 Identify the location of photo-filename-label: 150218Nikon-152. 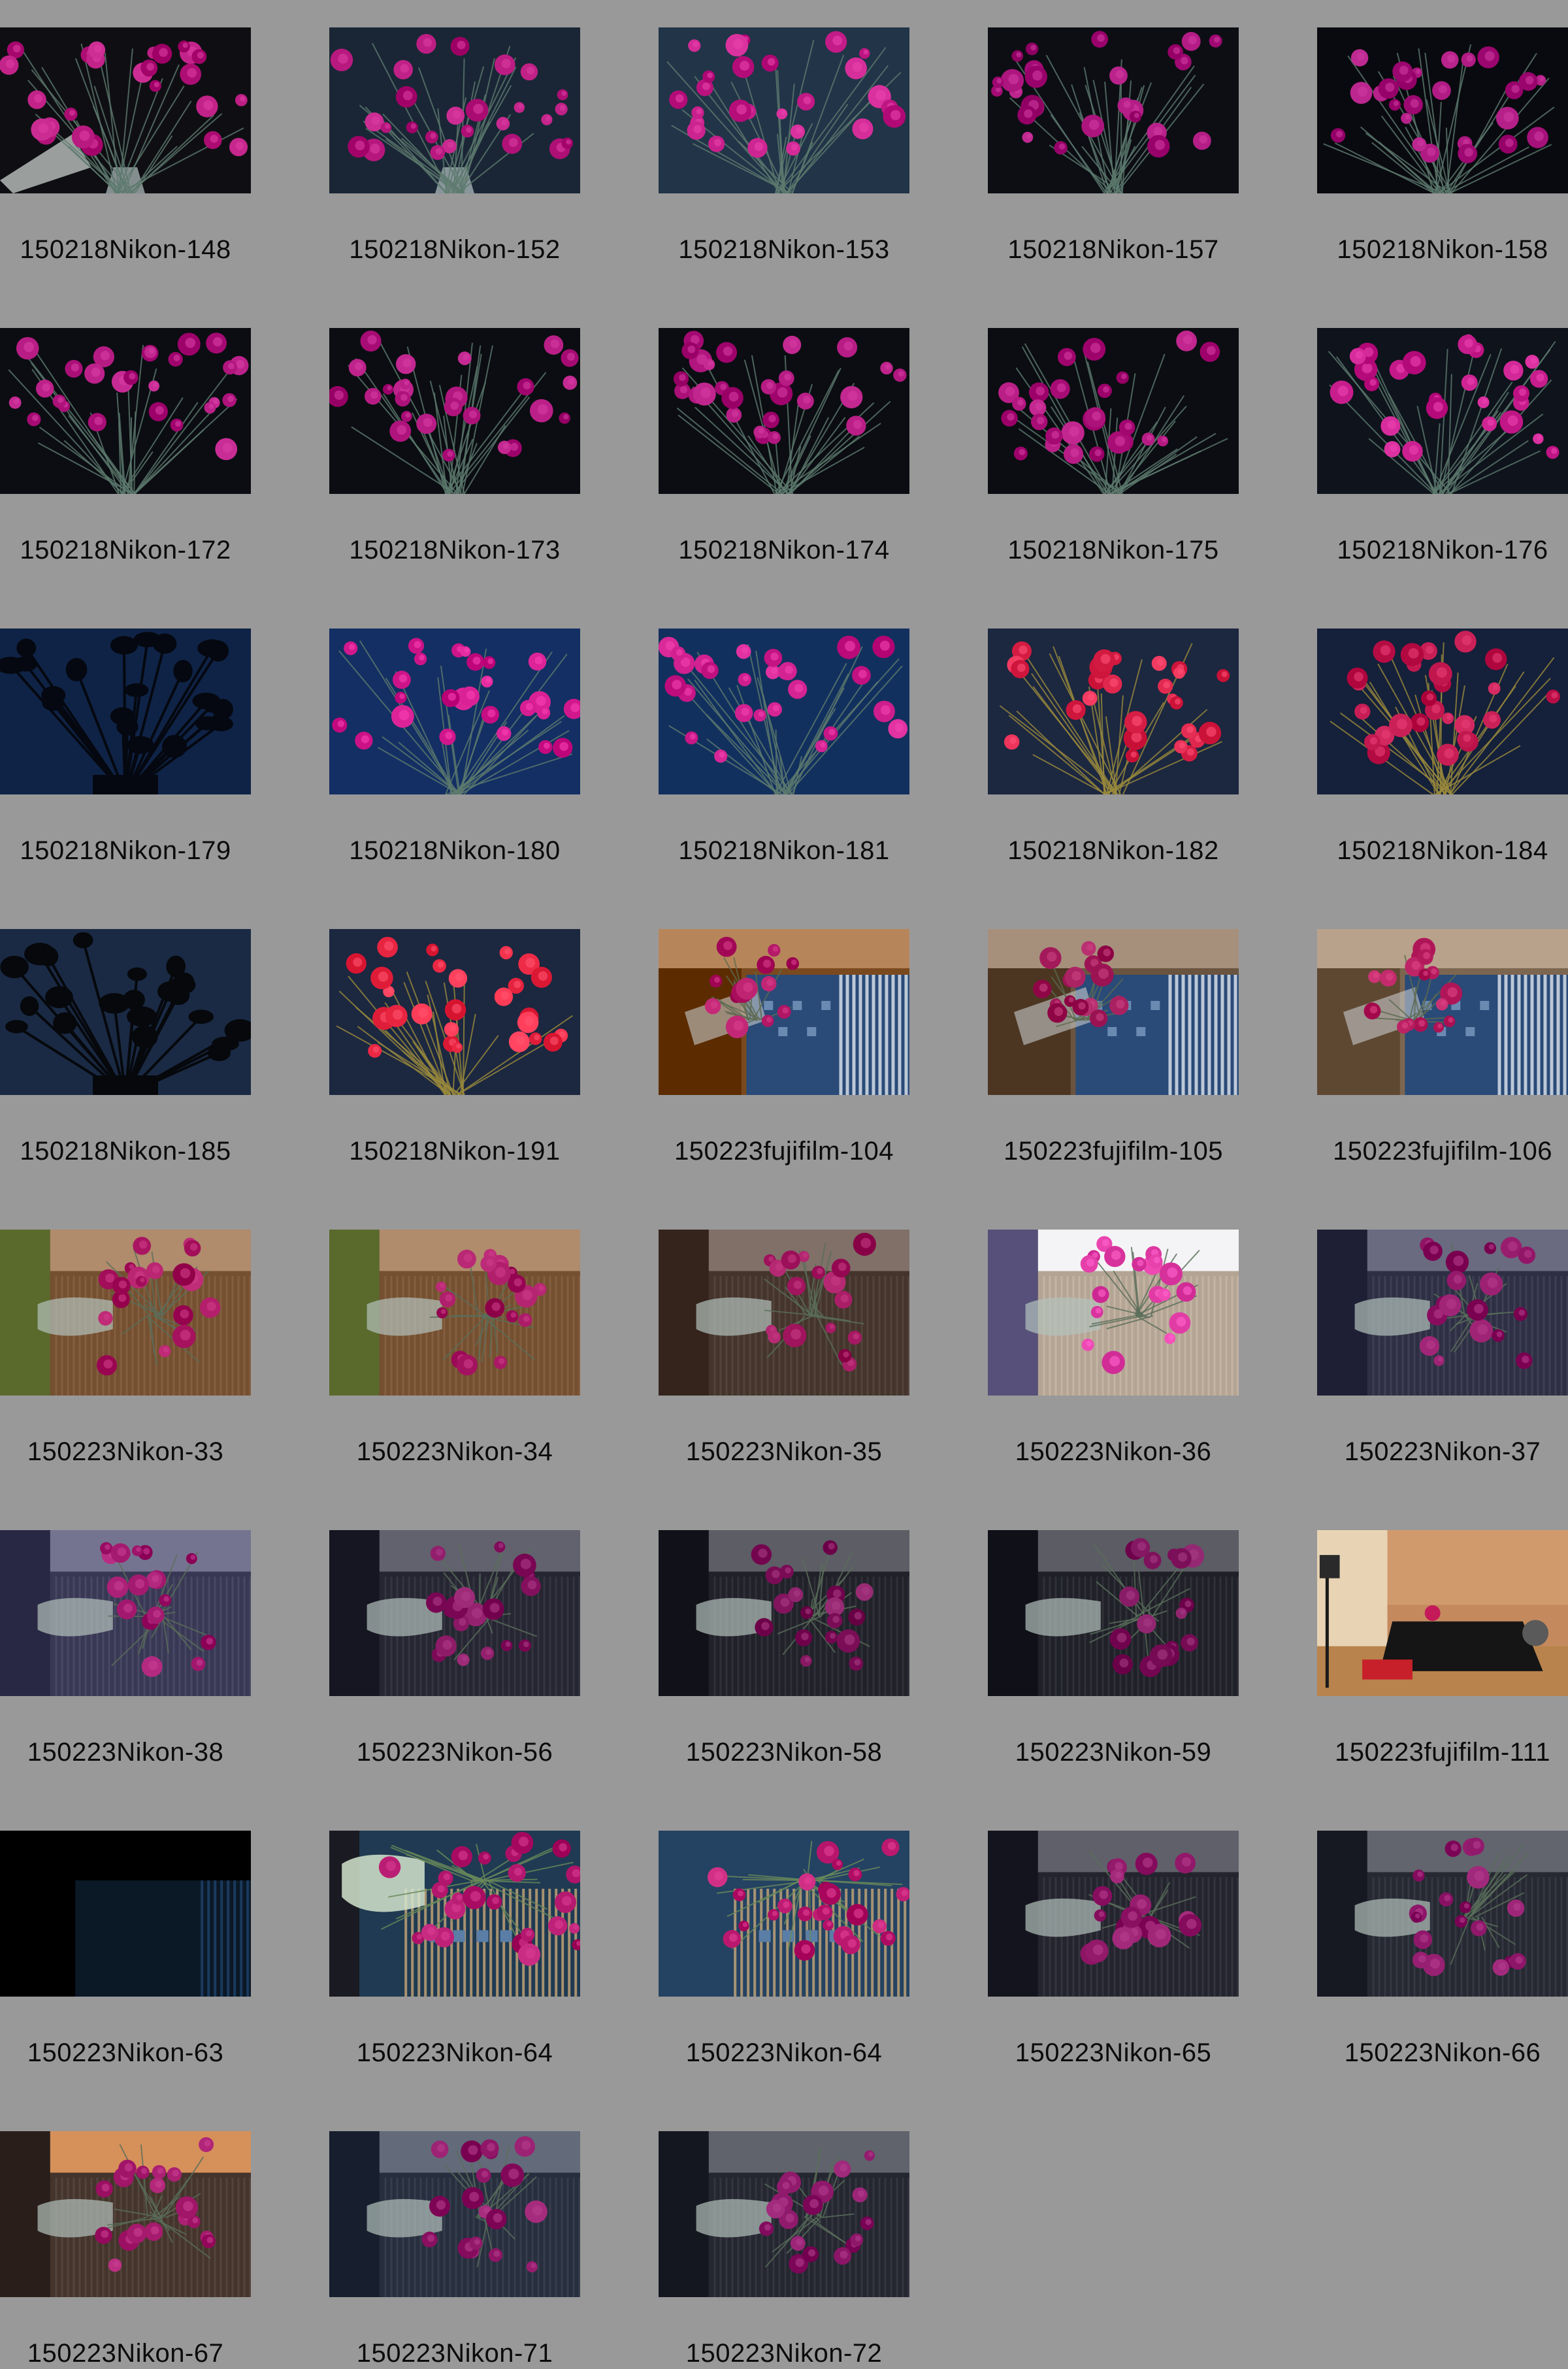
(454, 249).